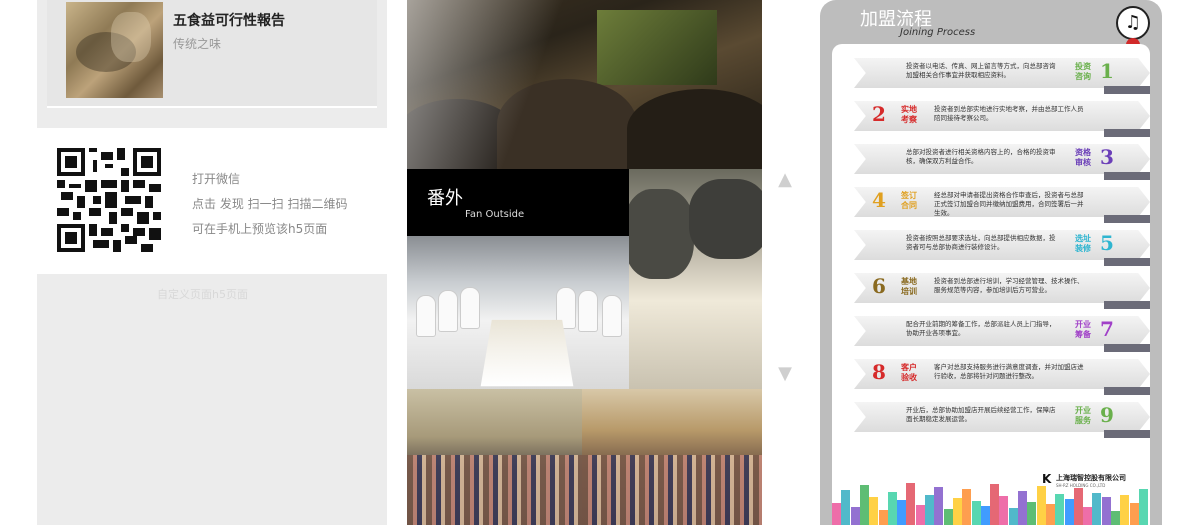 The image size is (1200, 525). I want to click on step-label: 选址 装修, so click(1083, 243).